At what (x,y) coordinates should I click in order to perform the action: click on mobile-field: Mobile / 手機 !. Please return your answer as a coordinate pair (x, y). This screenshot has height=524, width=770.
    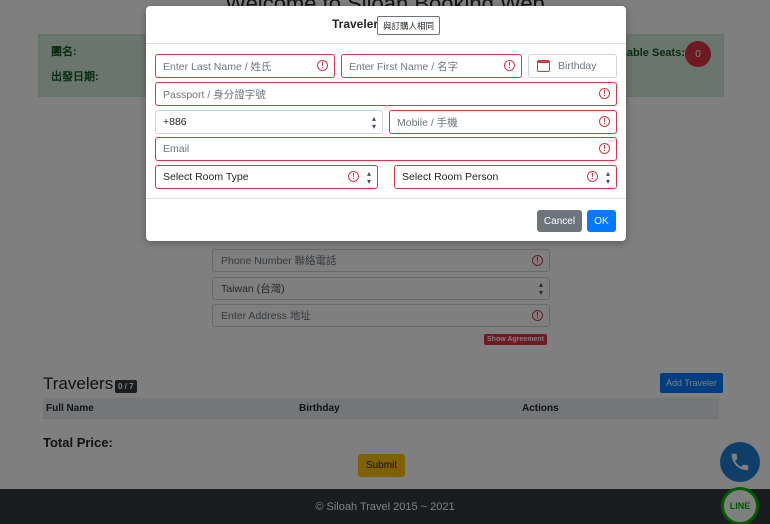
    Looking at the image, I should click on (503, 122).